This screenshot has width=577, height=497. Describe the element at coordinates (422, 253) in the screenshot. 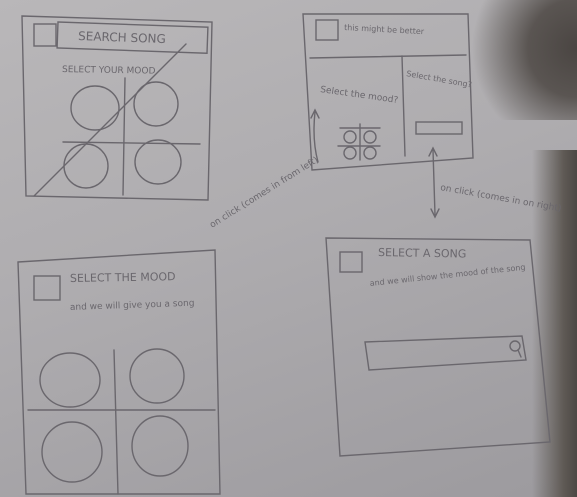

I see `select-a-song-title: SELECT A SONG` at that location.